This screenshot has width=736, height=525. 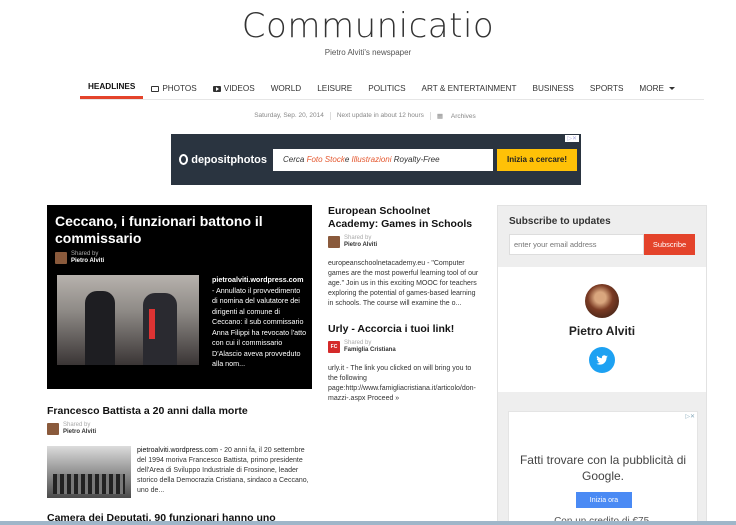 I want to click on story-title: Francesco Battista a 20 anni dalla morte, so click(x=179, y=411).